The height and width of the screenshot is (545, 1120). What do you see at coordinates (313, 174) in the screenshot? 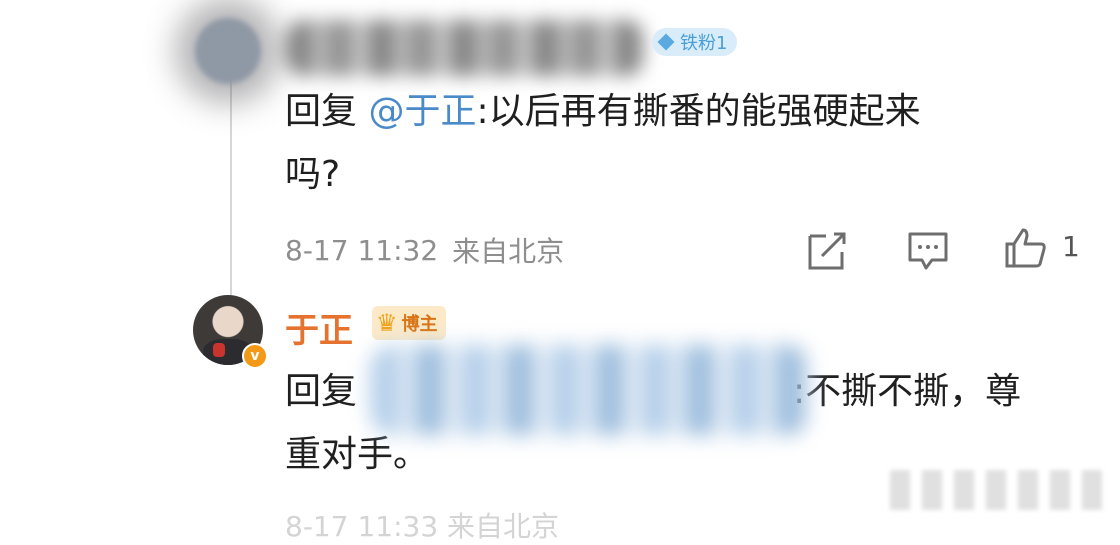
I see `comment1-line2: 吗?` at bounding box center [313, 174].